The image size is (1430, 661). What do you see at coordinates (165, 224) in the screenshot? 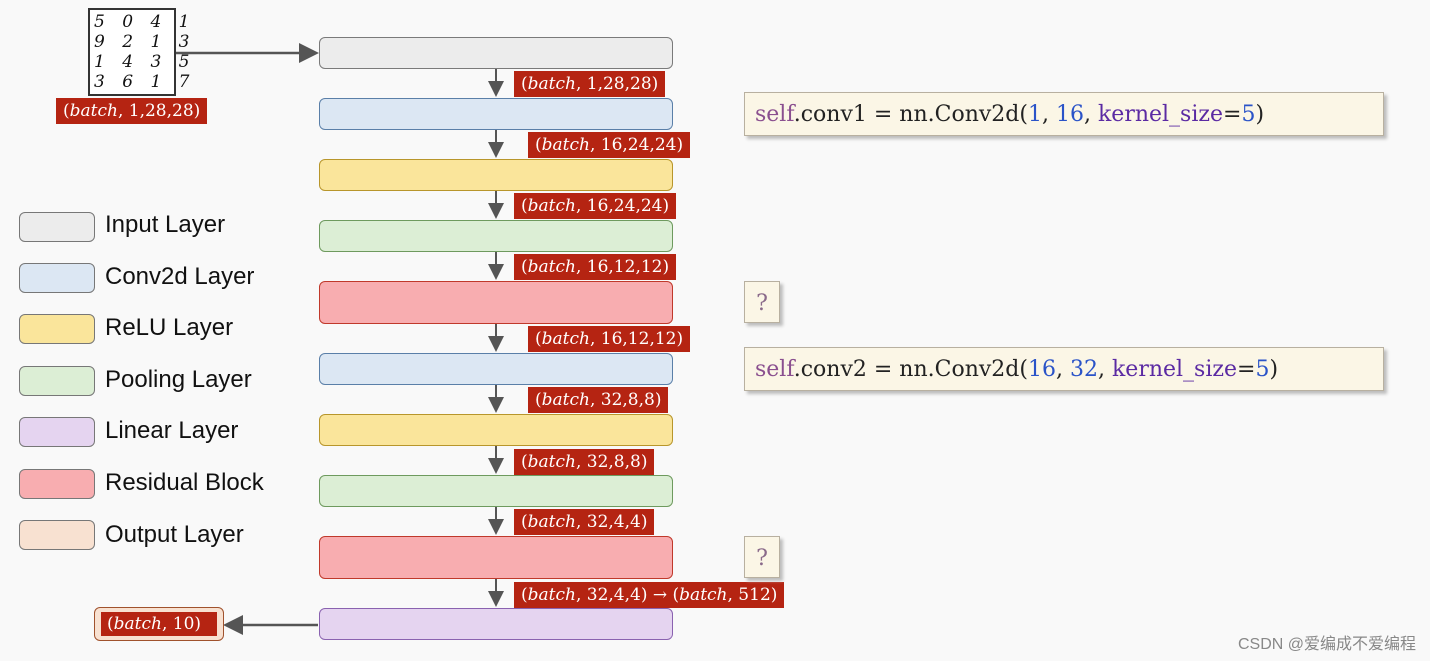
I see `legend-label-input: Input Layer` at bounding box center [165, 224].